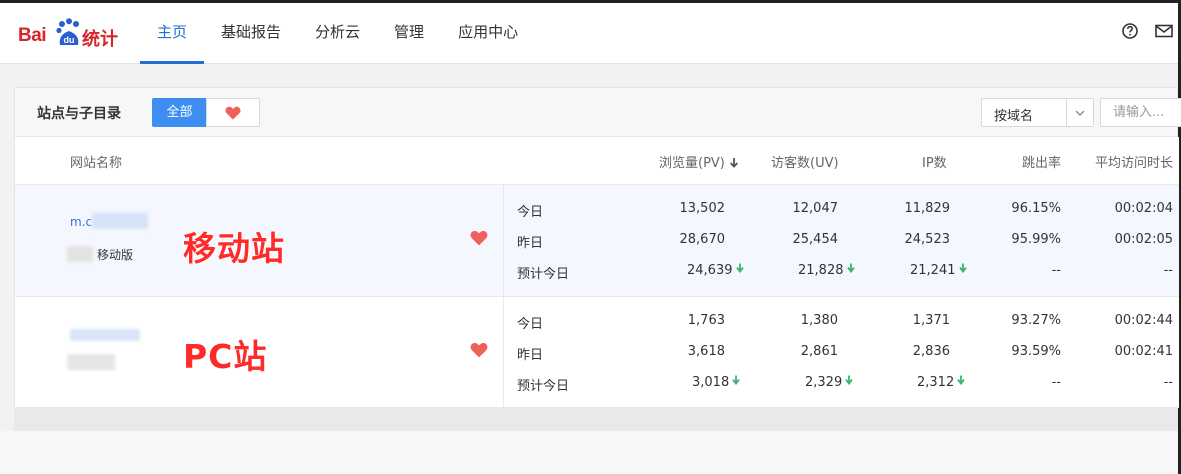 The height and width of the screenshot is (474, 1181). I want to click on sort-select: 按域名, so click(1037, 112).